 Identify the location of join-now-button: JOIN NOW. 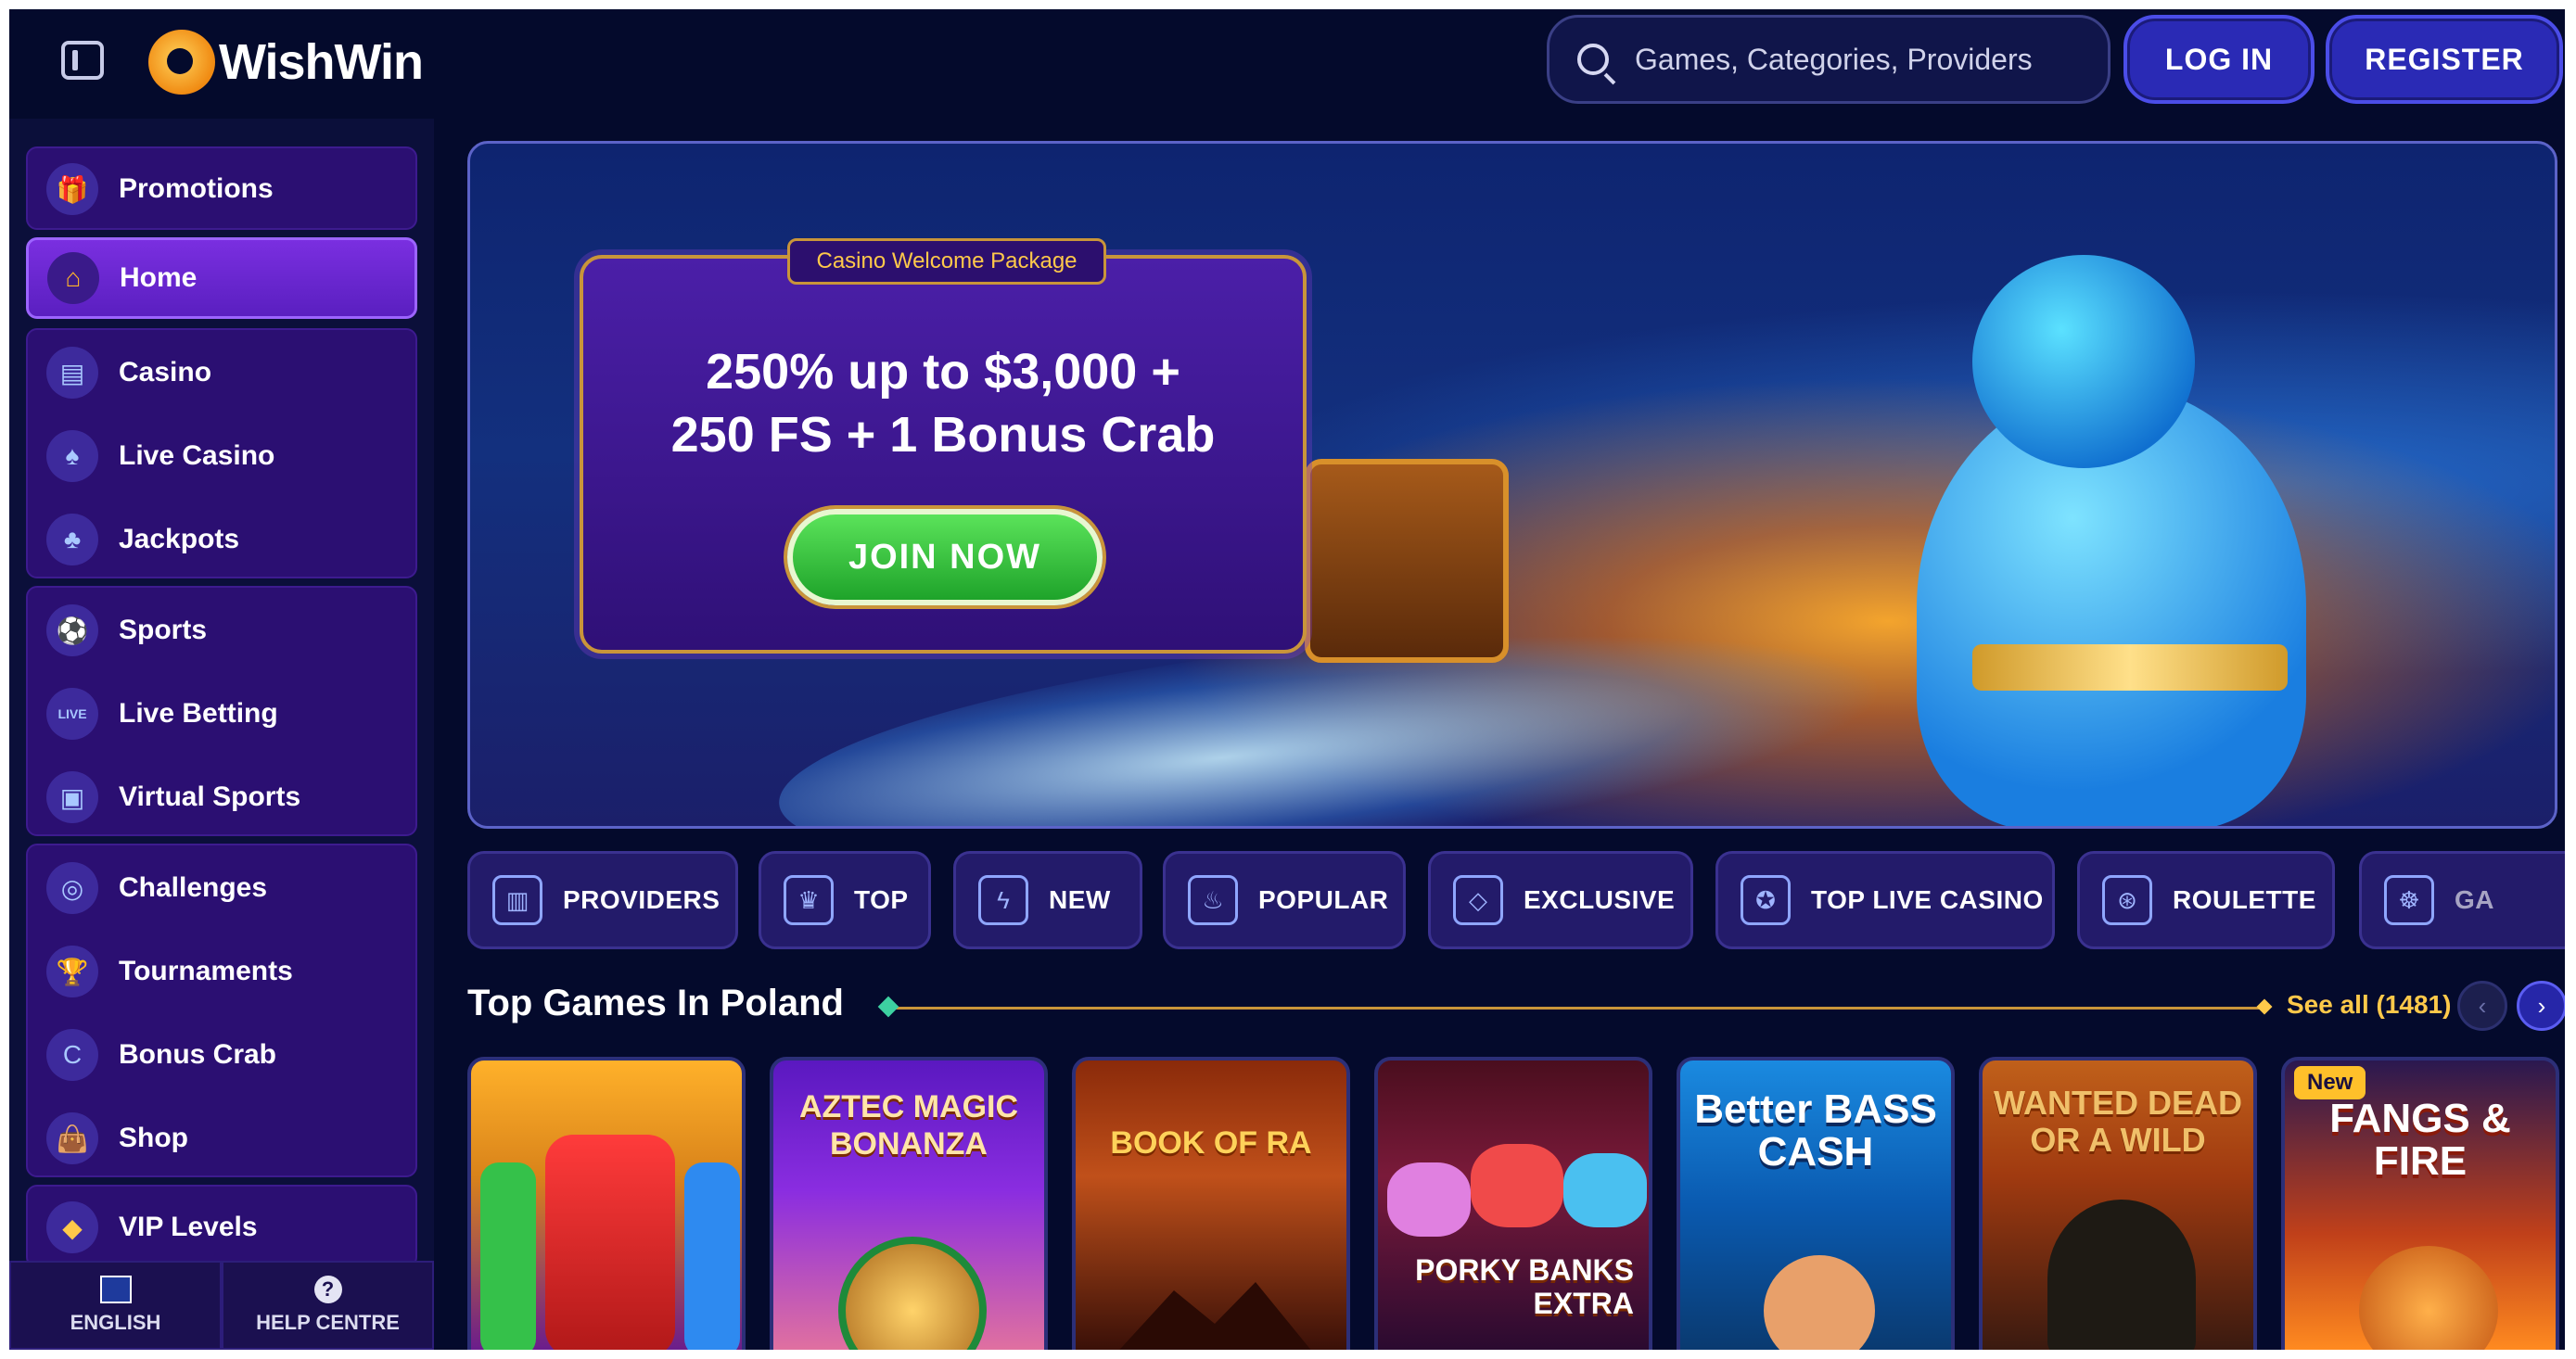
(945, 557).